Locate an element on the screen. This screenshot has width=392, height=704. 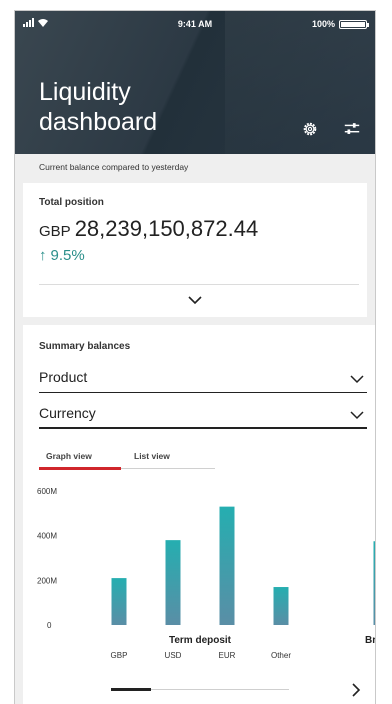
total-amount: GBP 28,239,150,872.44 is located at coordinates (148, 229).